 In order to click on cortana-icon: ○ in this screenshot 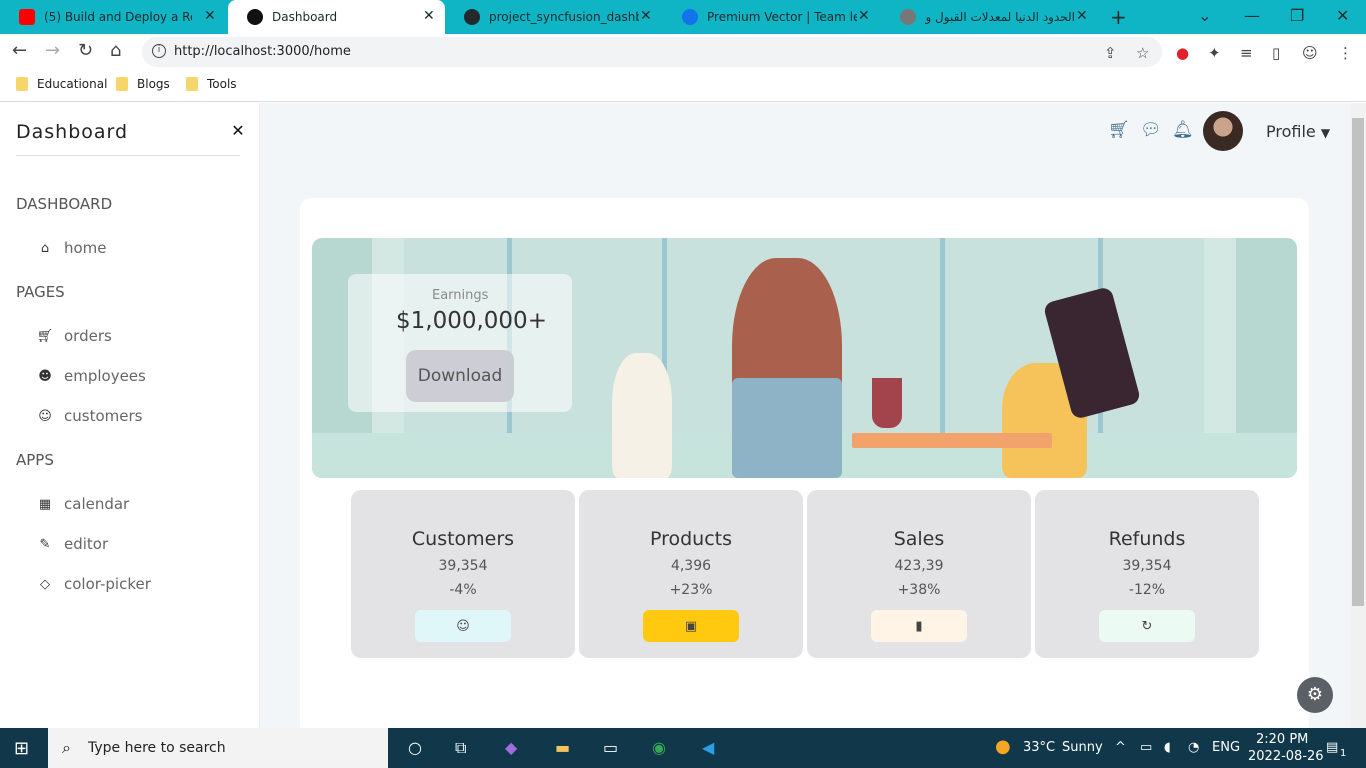, I will do `click(415, 747)`.